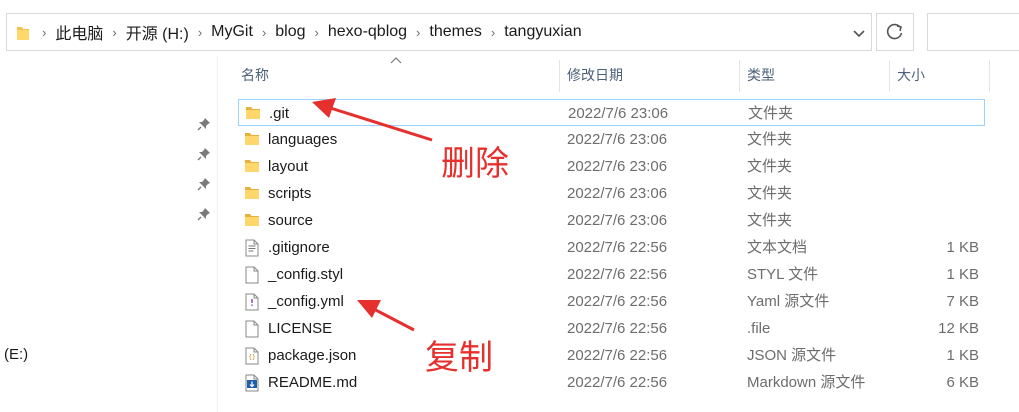 This screenshot has width=1019, height=412. I want to click on annotation-copy-label: 复制, so click(459, 358).